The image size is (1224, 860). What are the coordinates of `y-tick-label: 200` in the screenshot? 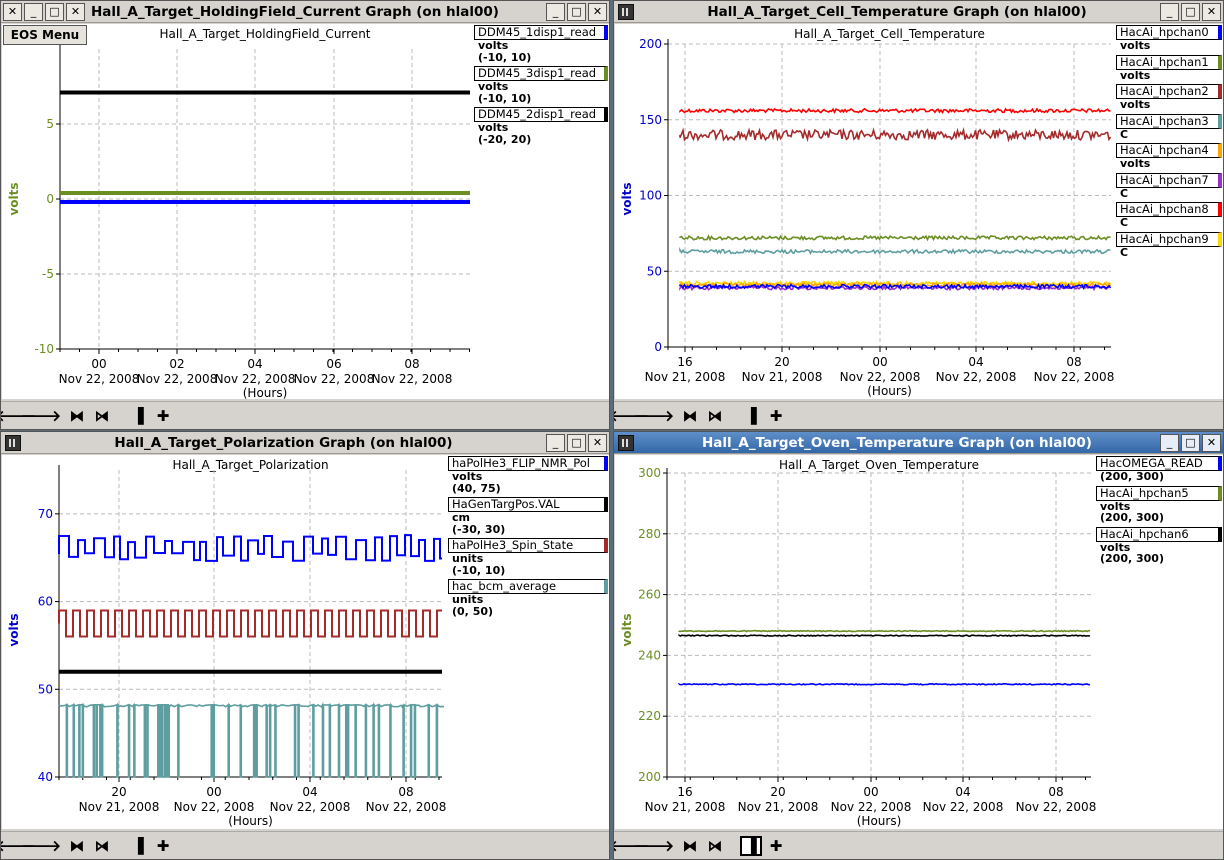 It's located at (650, 44).